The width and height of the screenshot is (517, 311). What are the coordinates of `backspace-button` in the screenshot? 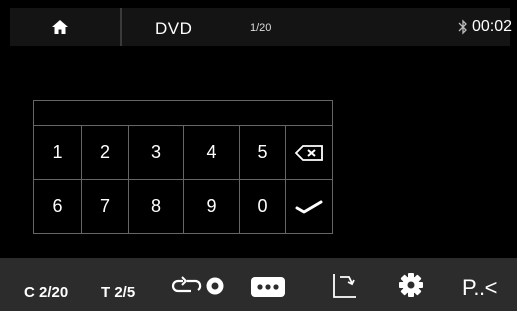 It's located at (309, 153).